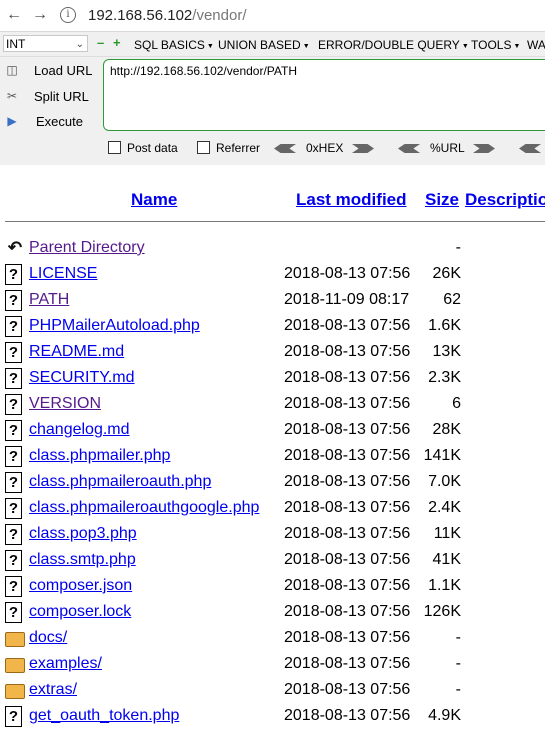 The width and height of the screenshot is (545, 730). What do you see at coordinates (79, 430) in the screenshot?
I see `file-link: changelog.md` at bounding box center [79, 430].